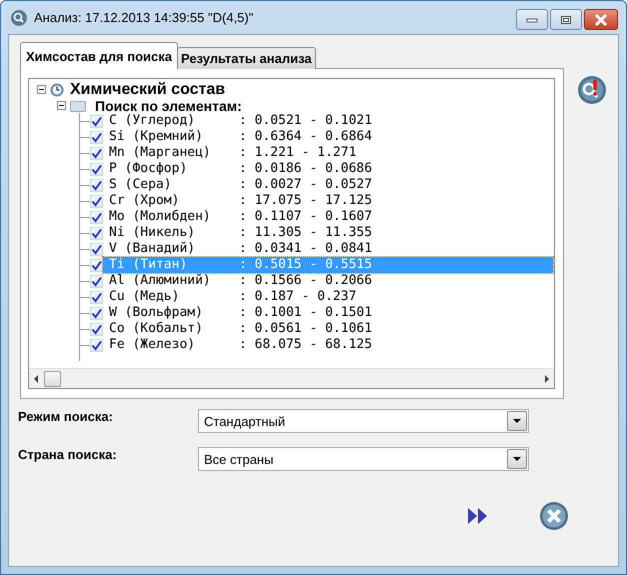 This screenshot has width=627, height=575. I want to click on tree-item: P (Фосфор) : 0.0186 - 0.0686, so click(328, 169).